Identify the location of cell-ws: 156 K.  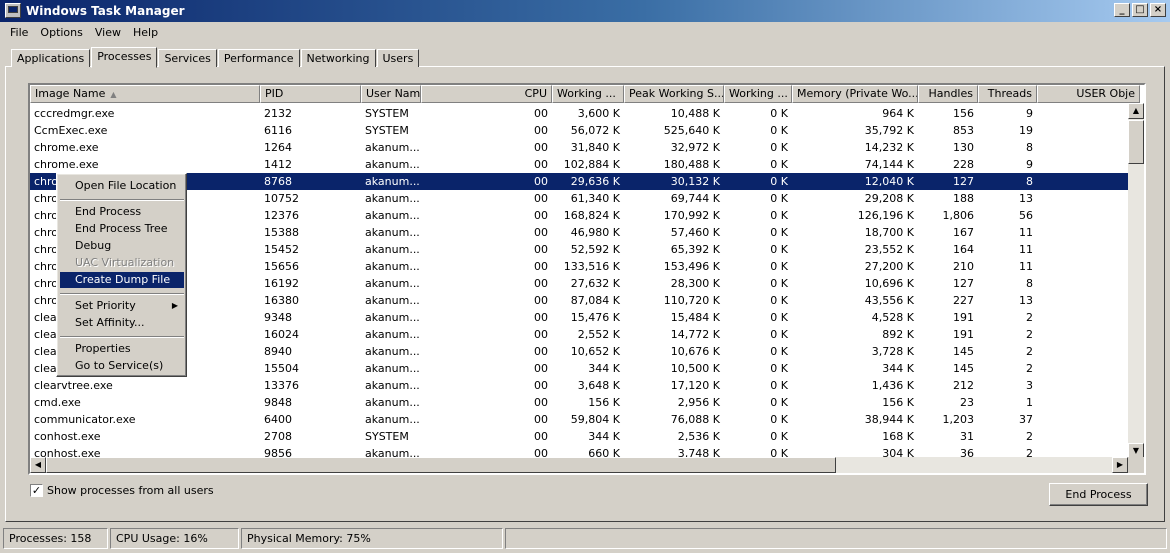
(604, 402).